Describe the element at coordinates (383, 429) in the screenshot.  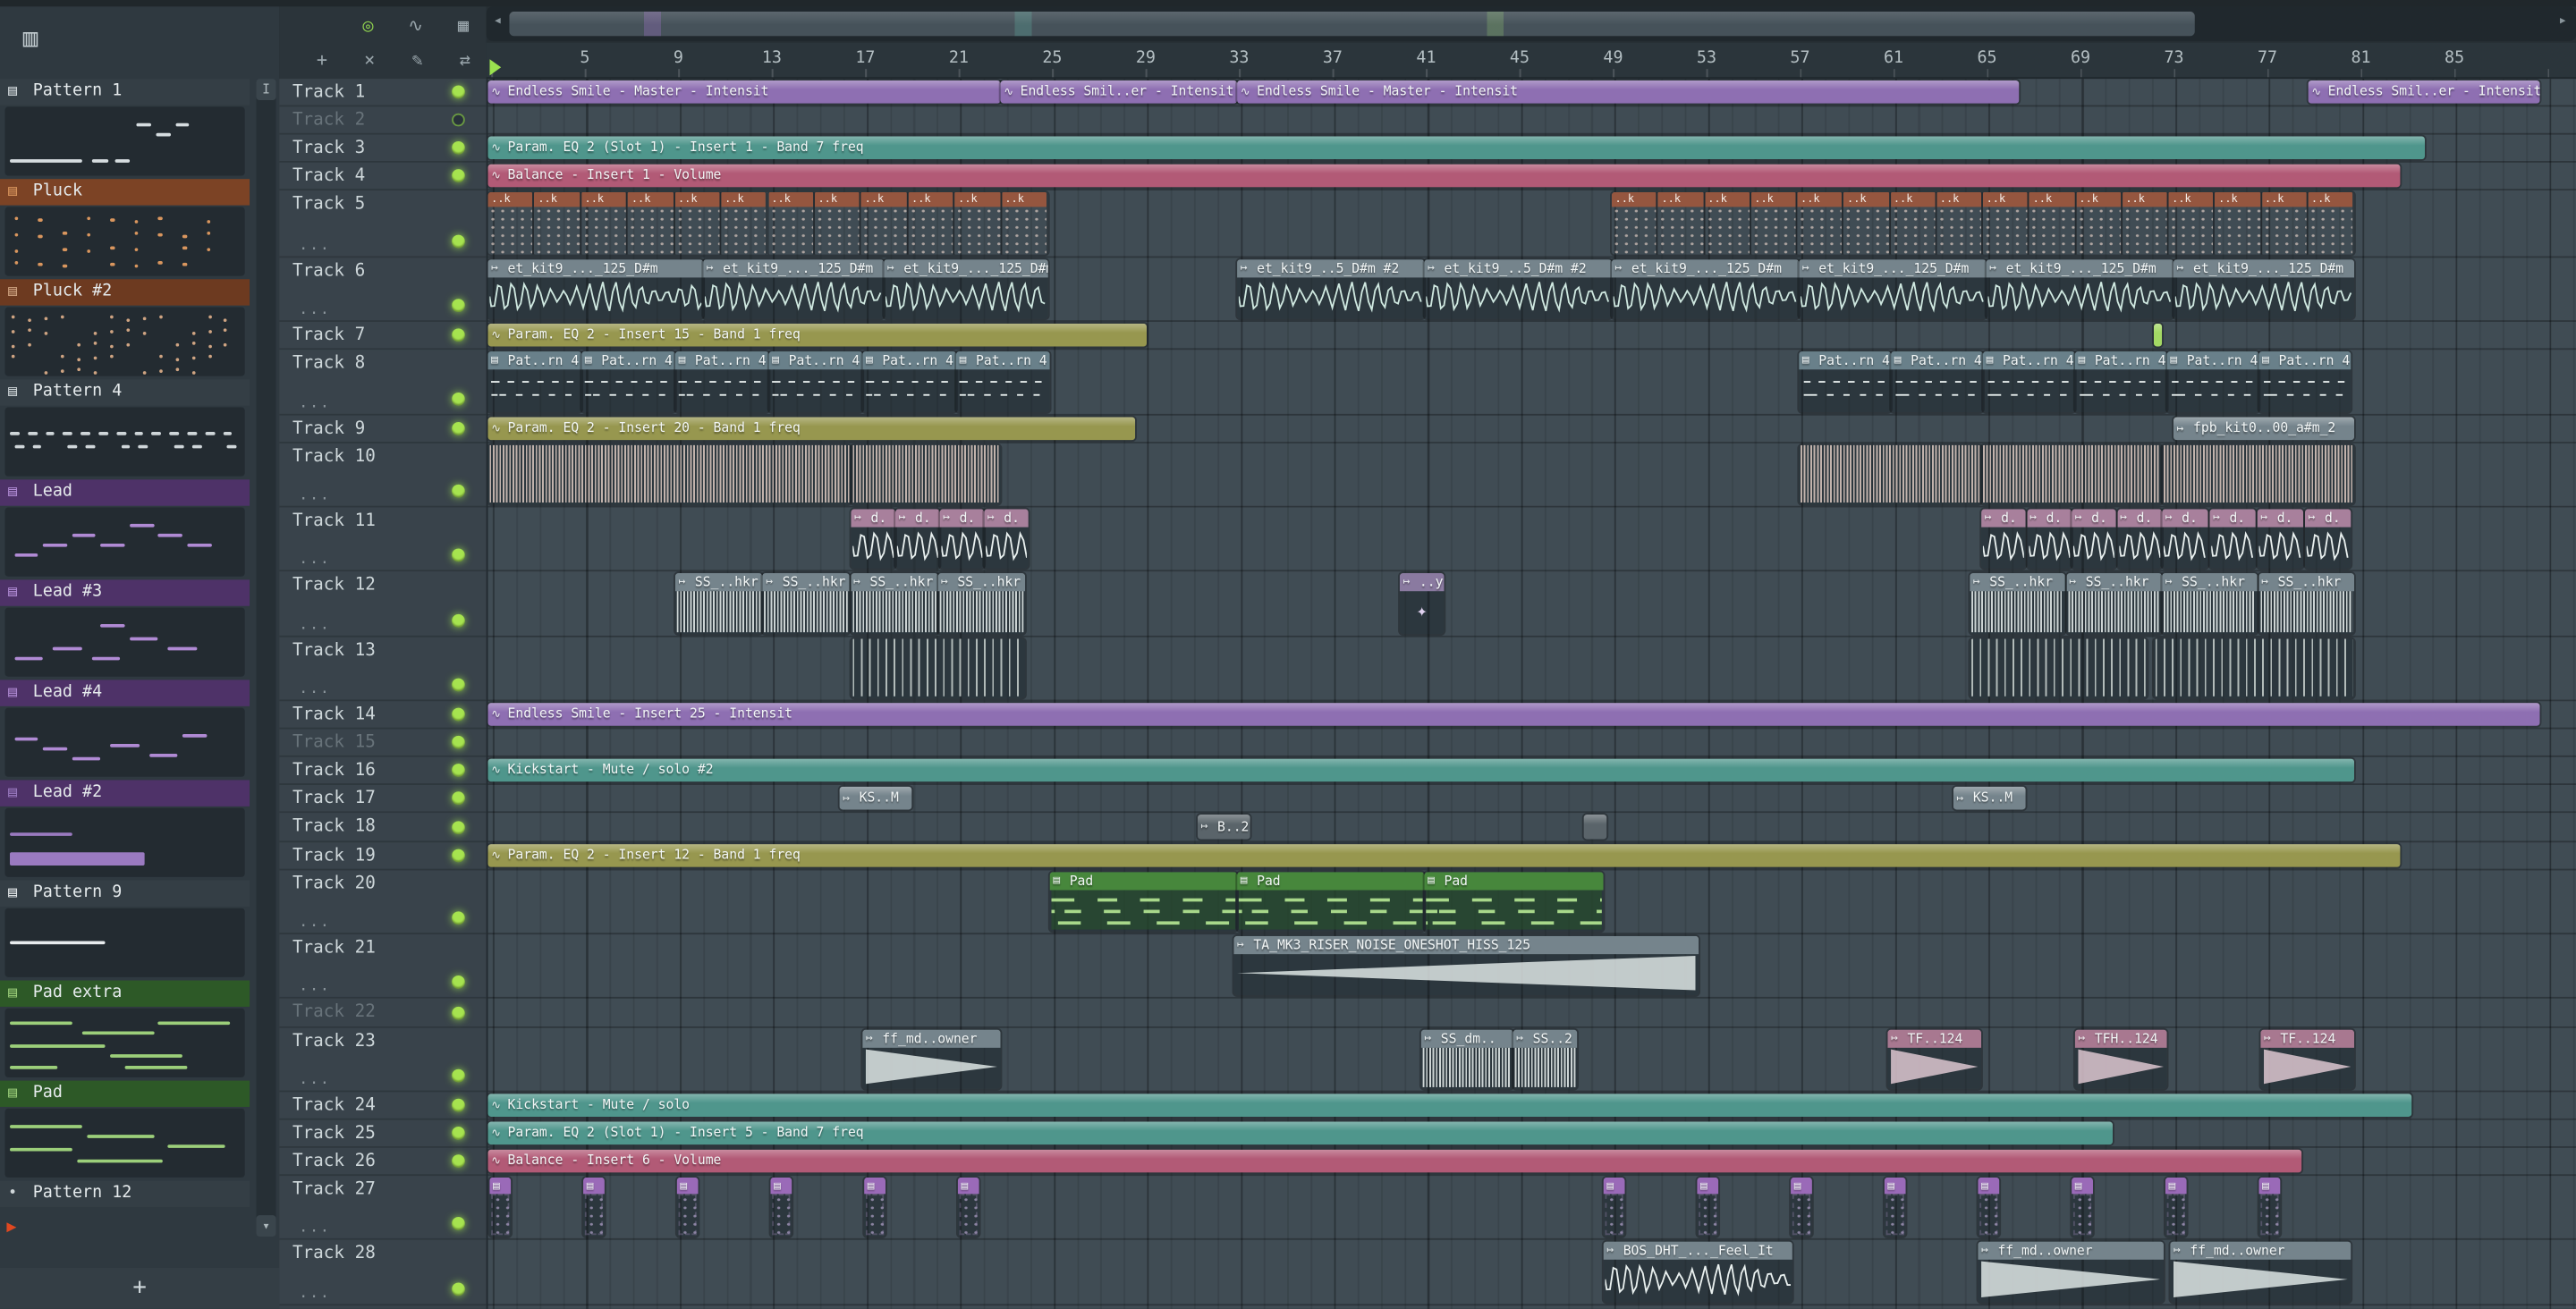
I see `track-header: Track 9` at that location.